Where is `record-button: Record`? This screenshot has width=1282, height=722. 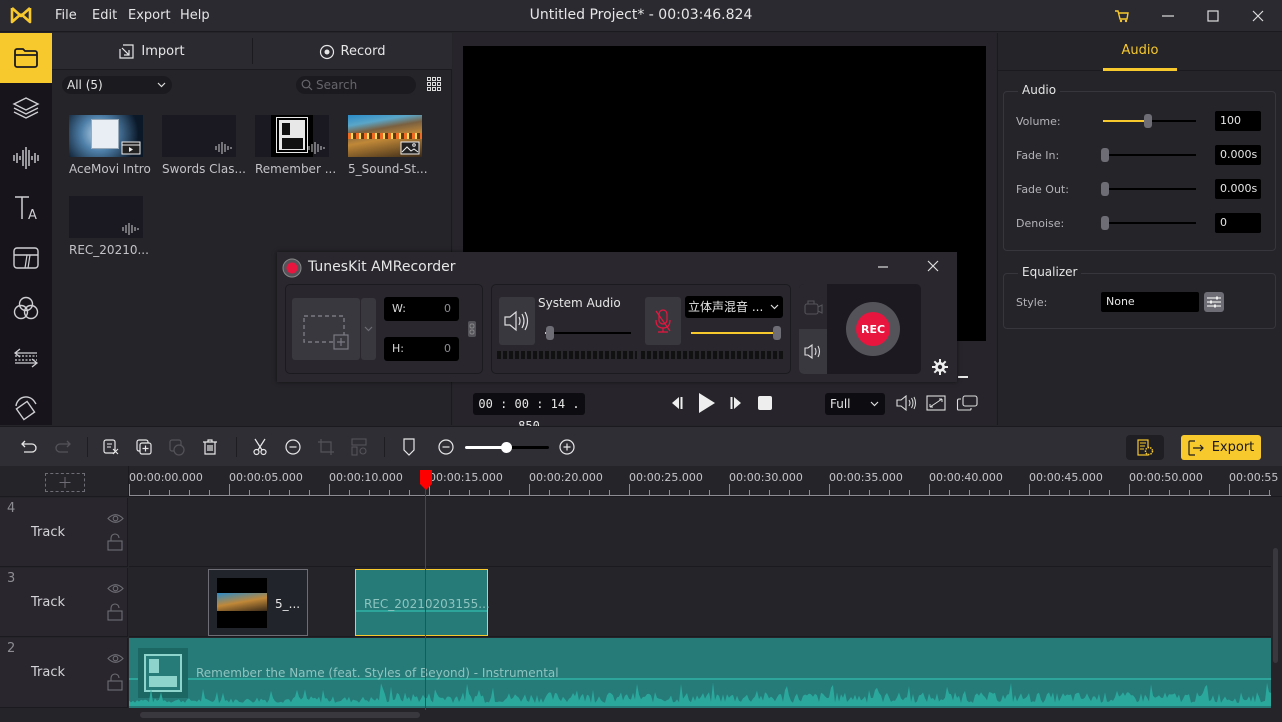 record-button: Record is located at coordinates (352, 51).